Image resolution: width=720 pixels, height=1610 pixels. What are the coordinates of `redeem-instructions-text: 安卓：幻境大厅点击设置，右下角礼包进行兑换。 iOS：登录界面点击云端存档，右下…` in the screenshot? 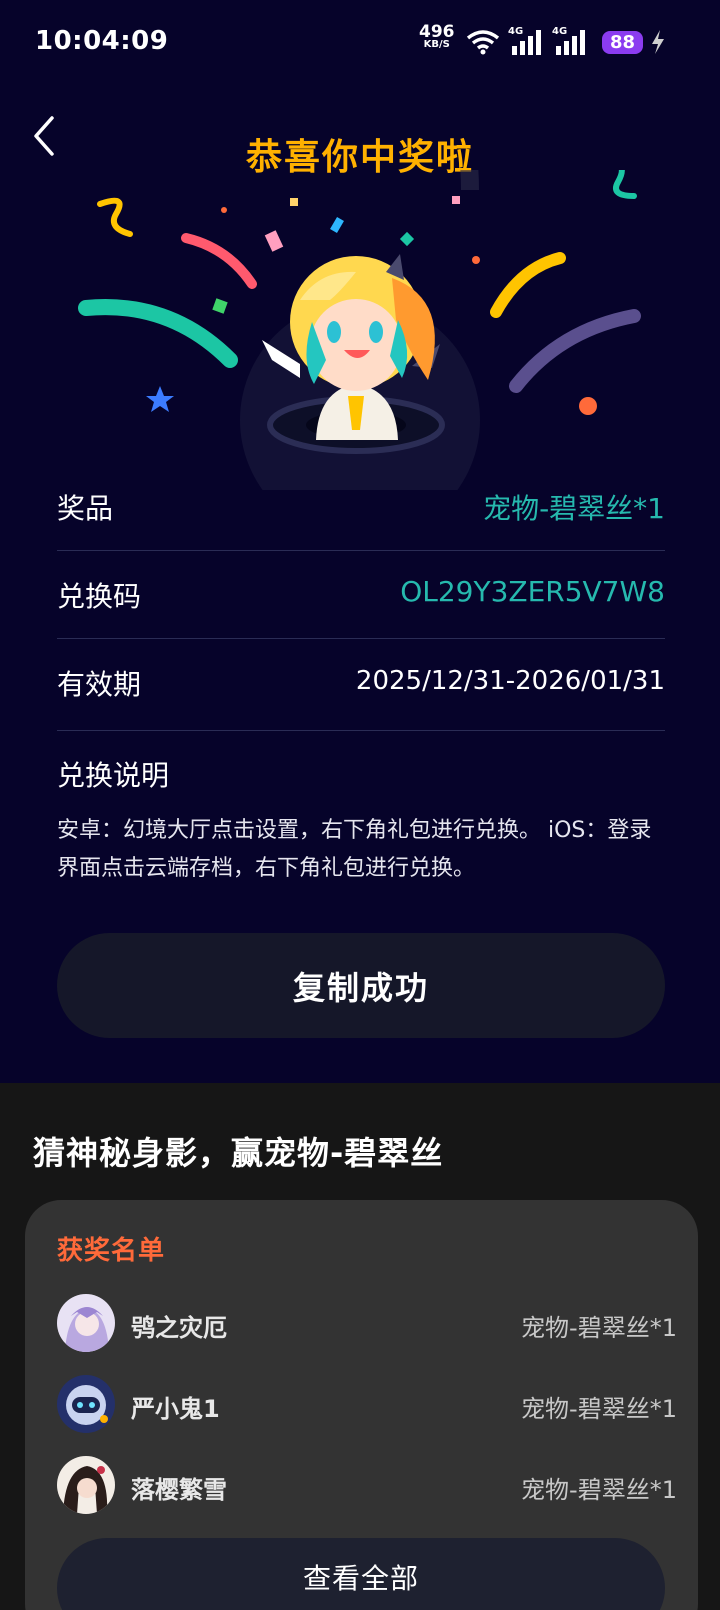 It's located at (354, 849).